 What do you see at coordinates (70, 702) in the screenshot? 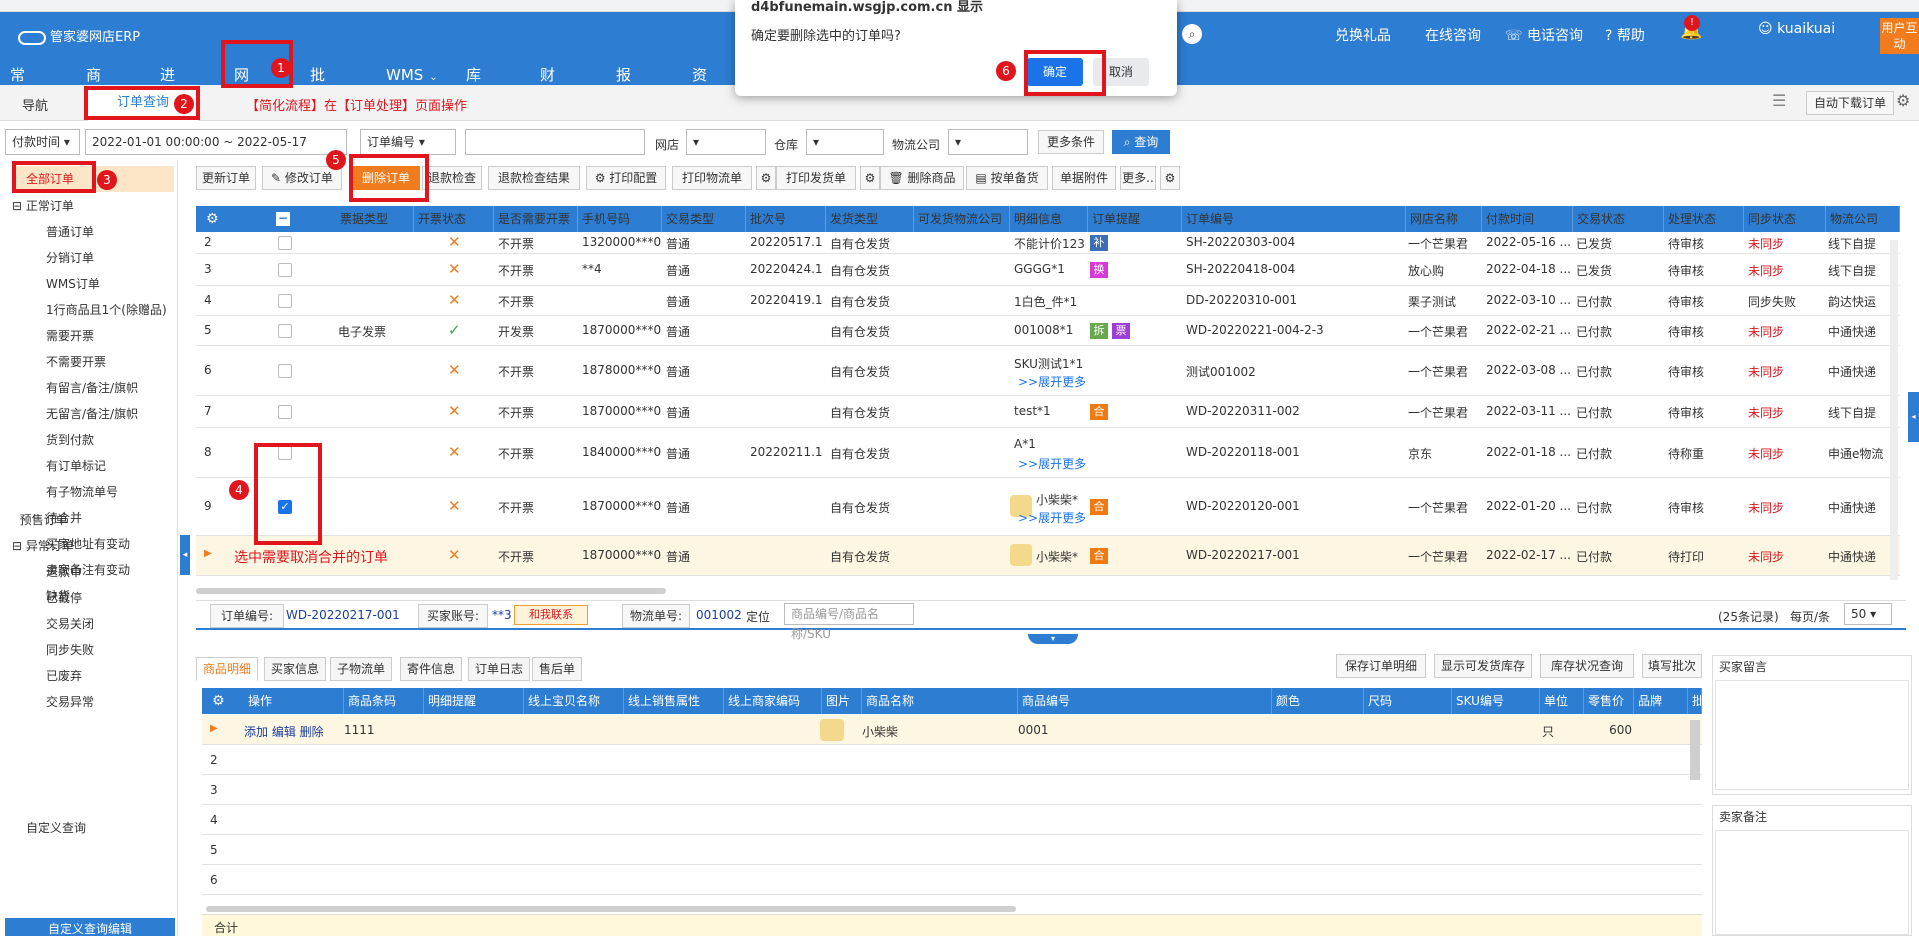
I see `sidebar-item-abnormal-5: 交易异常` at bounding box center [70, 702].